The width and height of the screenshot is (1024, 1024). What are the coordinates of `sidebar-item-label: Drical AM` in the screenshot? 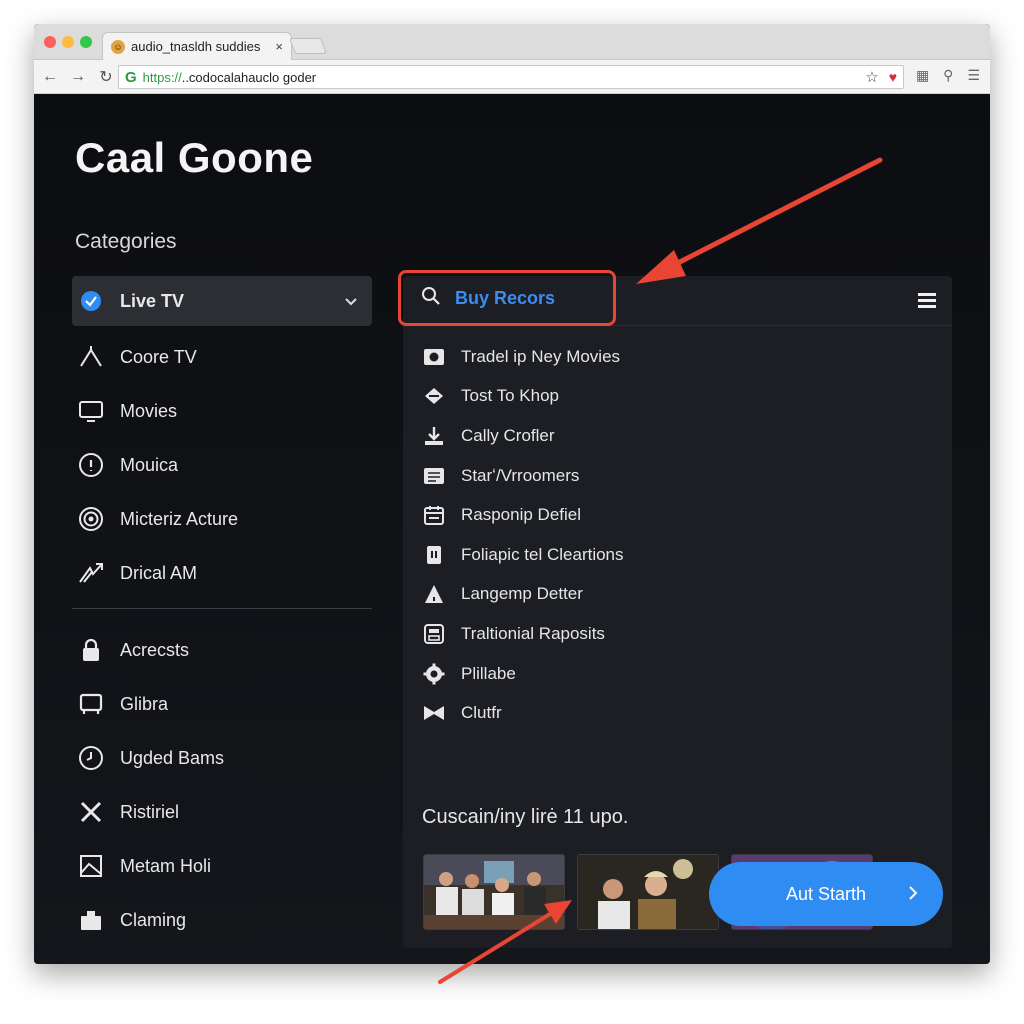 It's located at (159, 572).